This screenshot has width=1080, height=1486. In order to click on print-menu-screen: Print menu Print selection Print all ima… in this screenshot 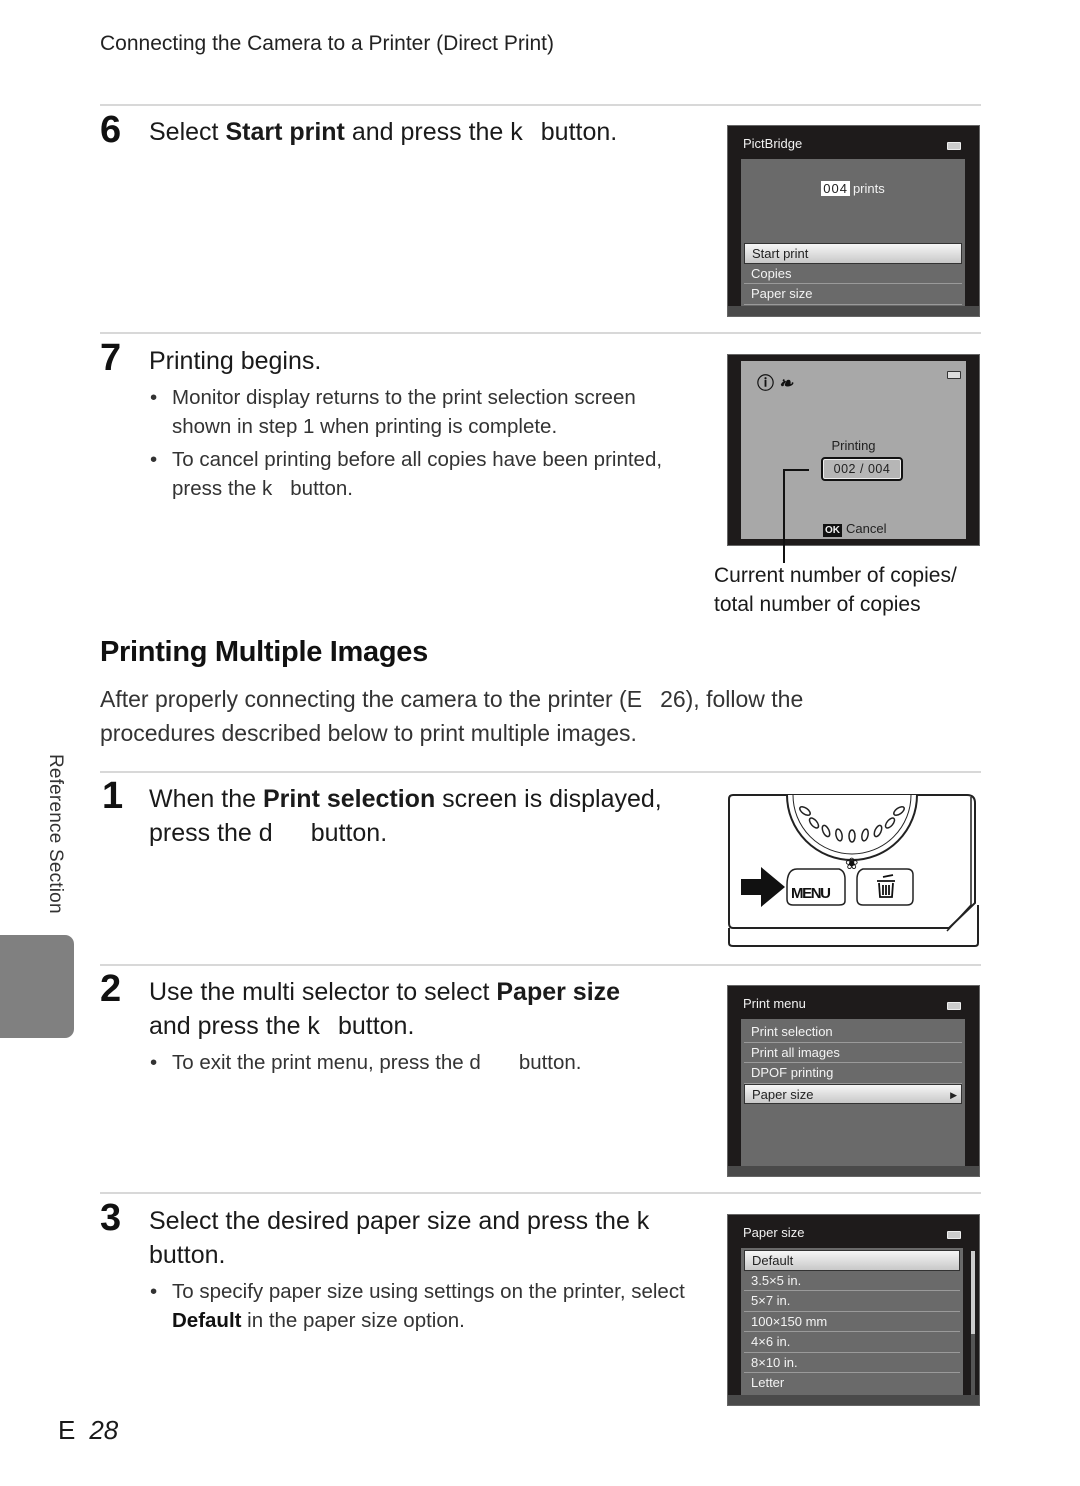, I will do `click(853, 1081)`.